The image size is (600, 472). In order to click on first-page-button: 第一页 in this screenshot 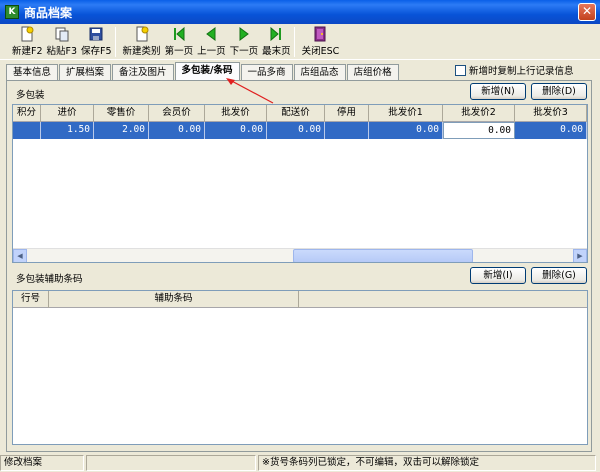, I will do `click(179, 41)`.